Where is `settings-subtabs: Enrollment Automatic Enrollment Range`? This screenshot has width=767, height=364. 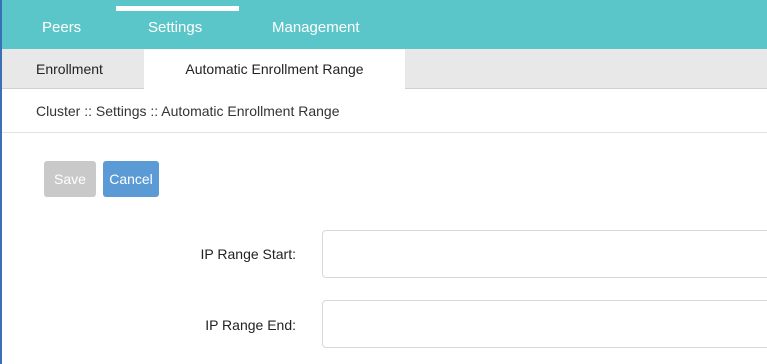
settings-subtabs: Enrollment Automatic Enrollment Range is located at coordinates (384, 69).